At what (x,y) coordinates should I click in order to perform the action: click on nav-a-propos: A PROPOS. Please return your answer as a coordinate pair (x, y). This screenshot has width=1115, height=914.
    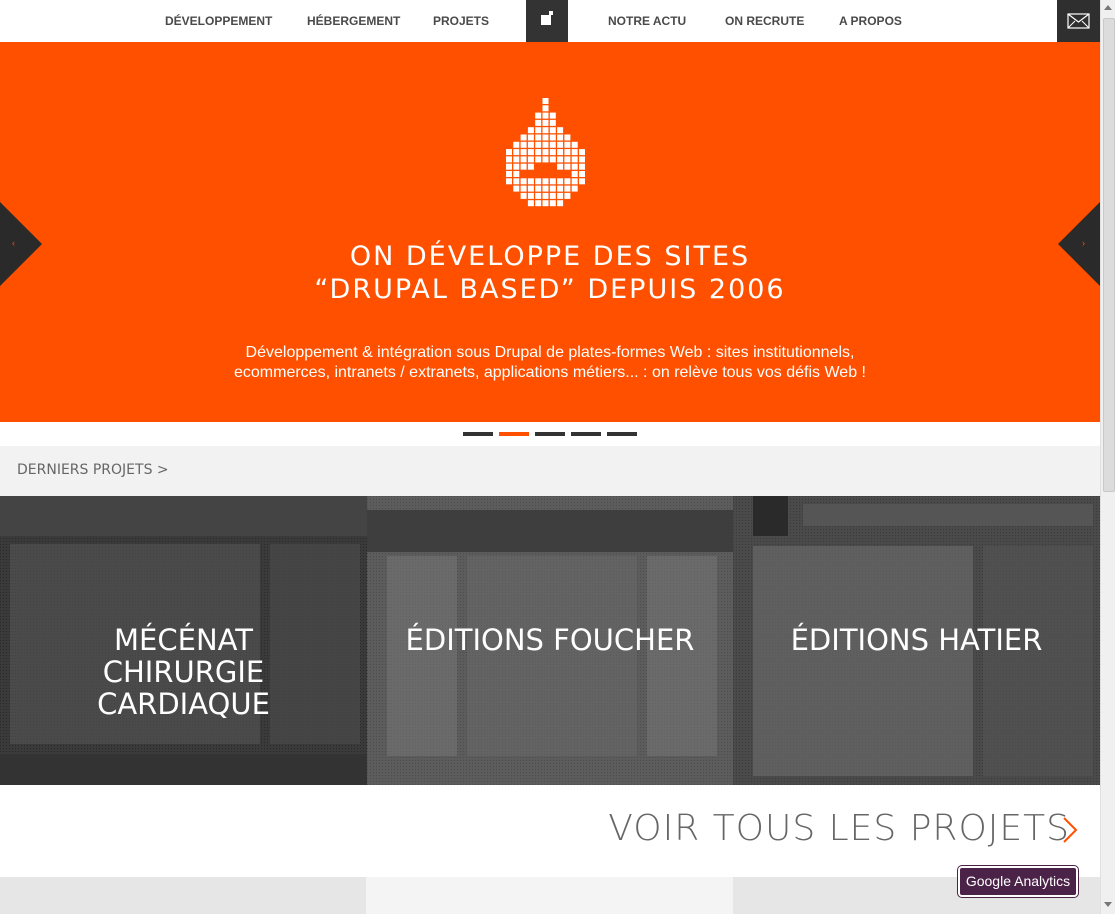
    Looking at the image, I should click on (870, 21).